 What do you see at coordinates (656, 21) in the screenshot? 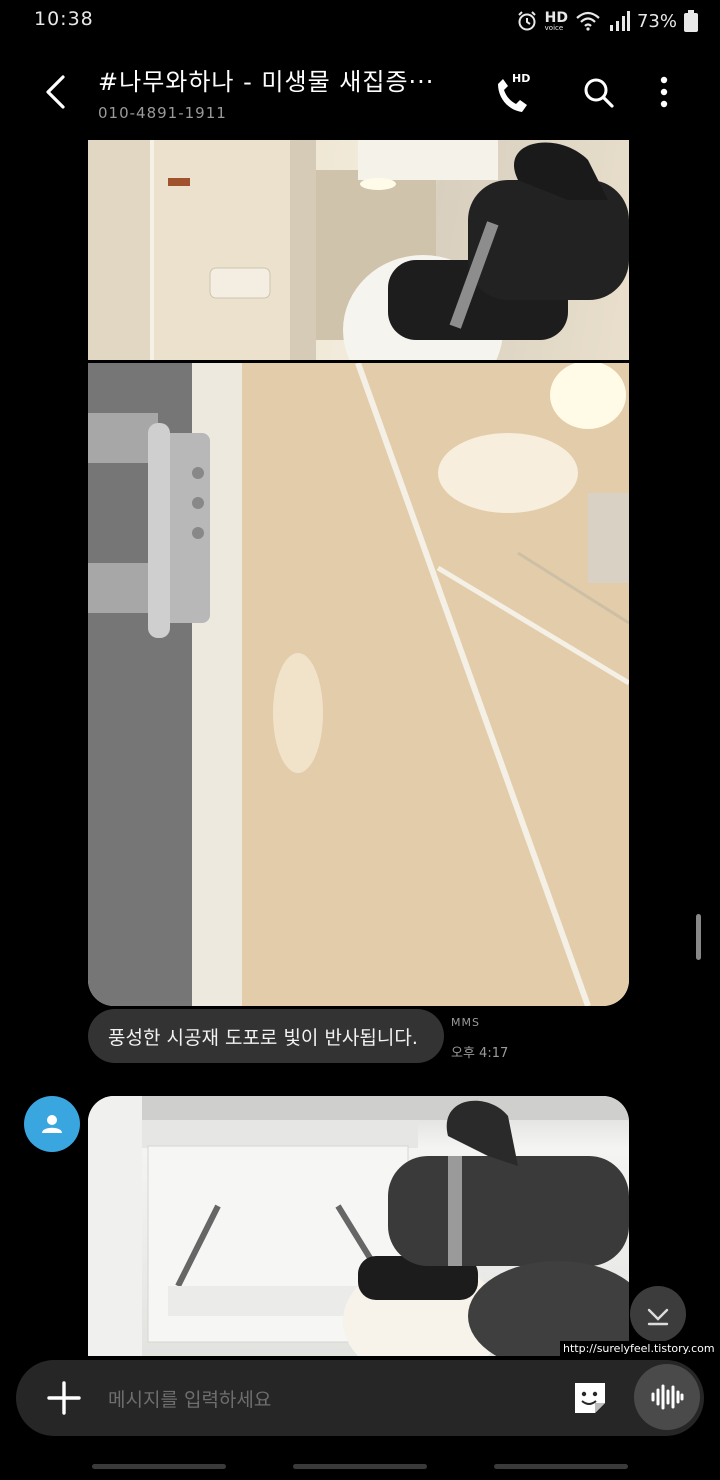
I see `battery-percent: 73%` at bounding box center [656, 21].